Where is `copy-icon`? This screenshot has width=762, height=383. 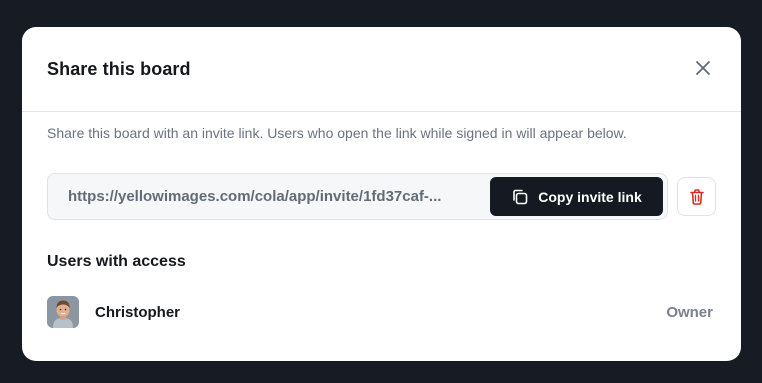 copy-icon is located at coordinates (520, 196).